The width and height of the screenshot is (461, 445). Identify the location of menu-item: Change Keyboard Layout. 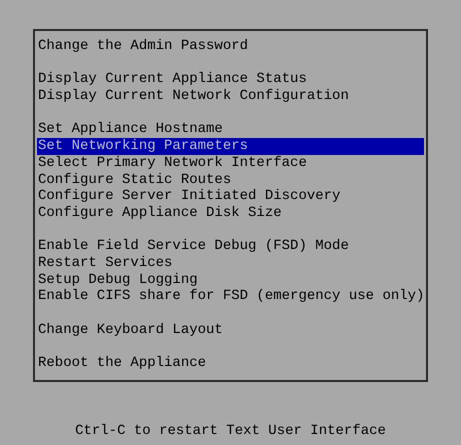
(230, 330).